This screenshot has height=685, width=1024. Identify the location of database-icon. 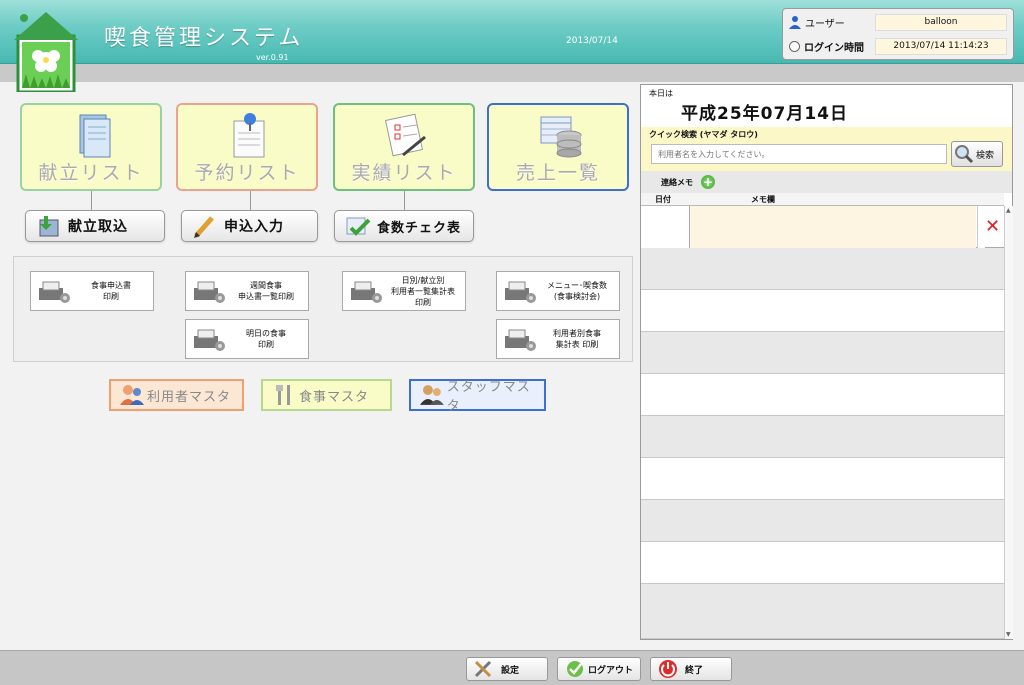
(561, 137).